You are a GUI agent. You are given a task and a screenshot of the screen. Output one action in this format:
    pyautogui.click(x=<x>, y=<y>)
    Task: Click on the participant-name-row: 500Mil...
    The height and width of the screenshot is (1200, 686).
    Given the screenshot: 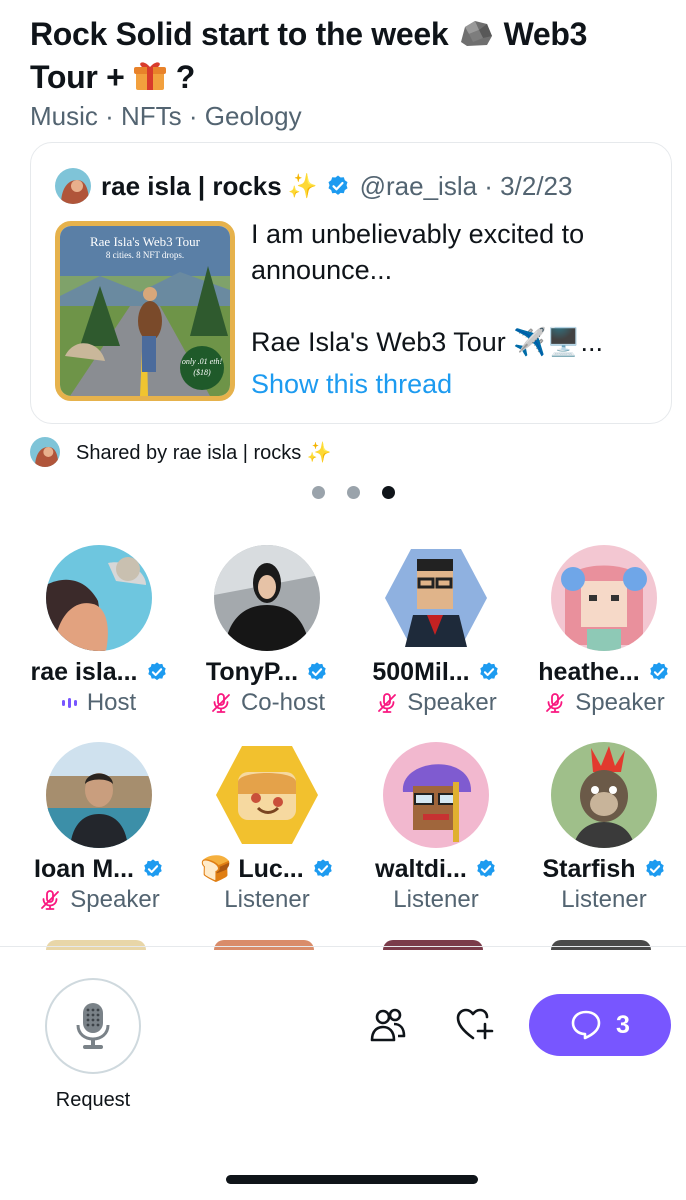 What is the action you would take?
    pyautogui.click(x=436, y=672)
    